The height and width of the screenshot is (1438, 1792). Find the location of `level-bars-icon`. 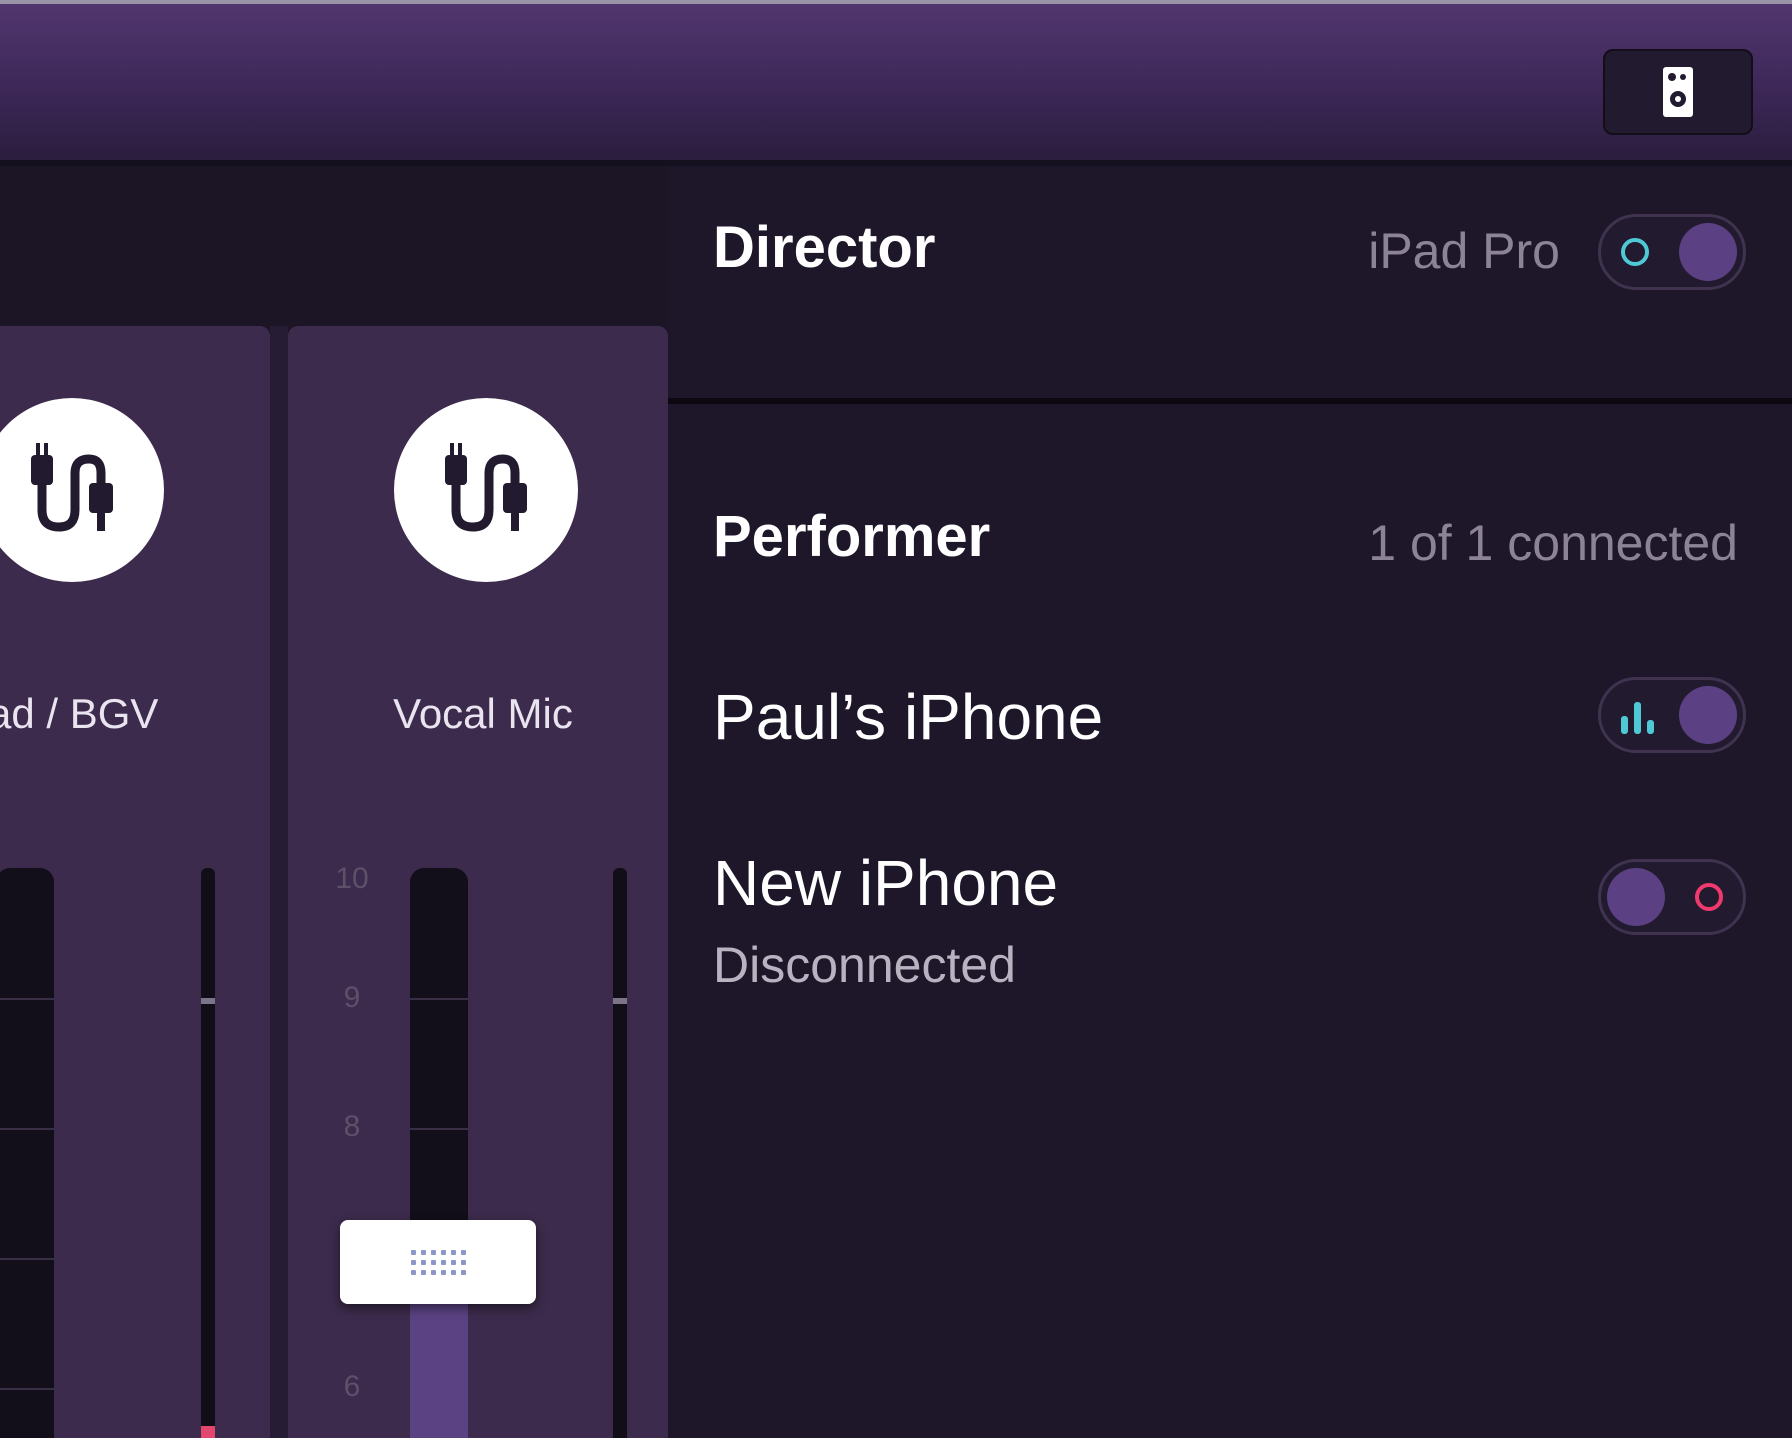

level-bars-icon is located at coordinates (1637, 718).